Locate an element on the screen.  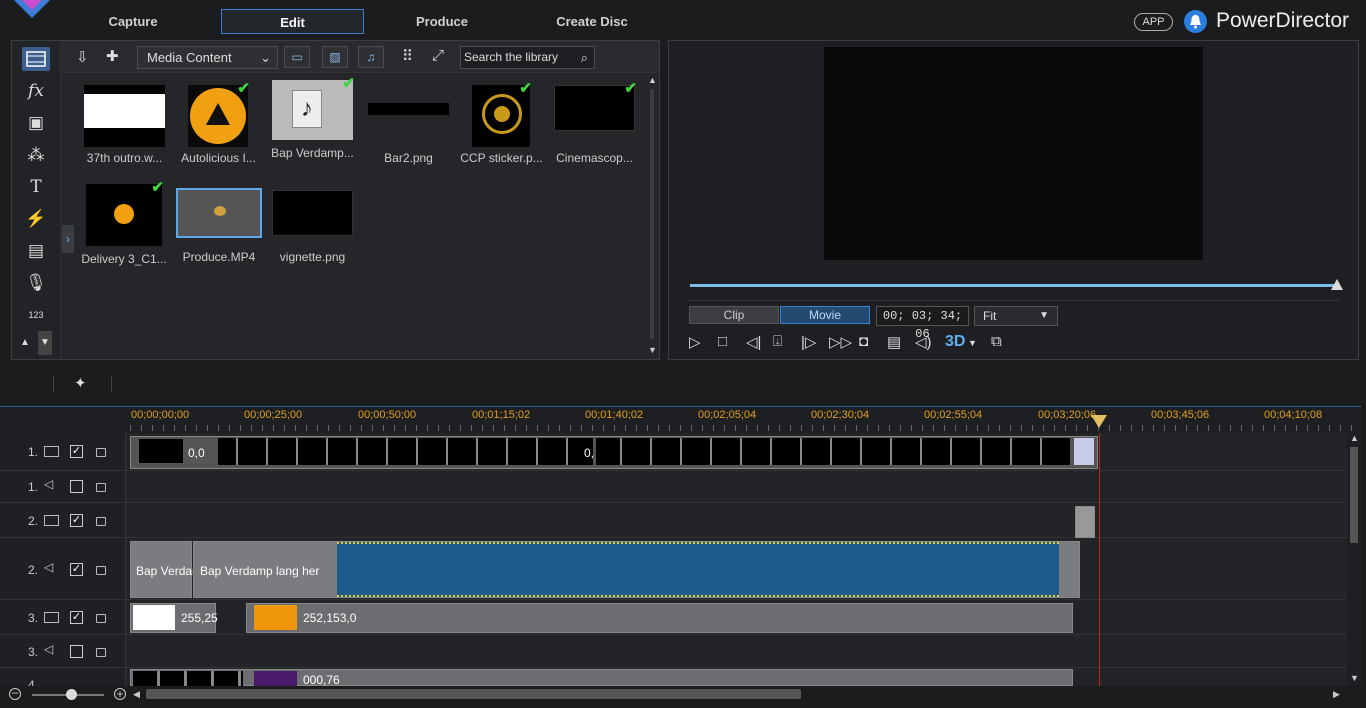
sort-grid-icon: ⠿ is located at coordinates (407, 56).